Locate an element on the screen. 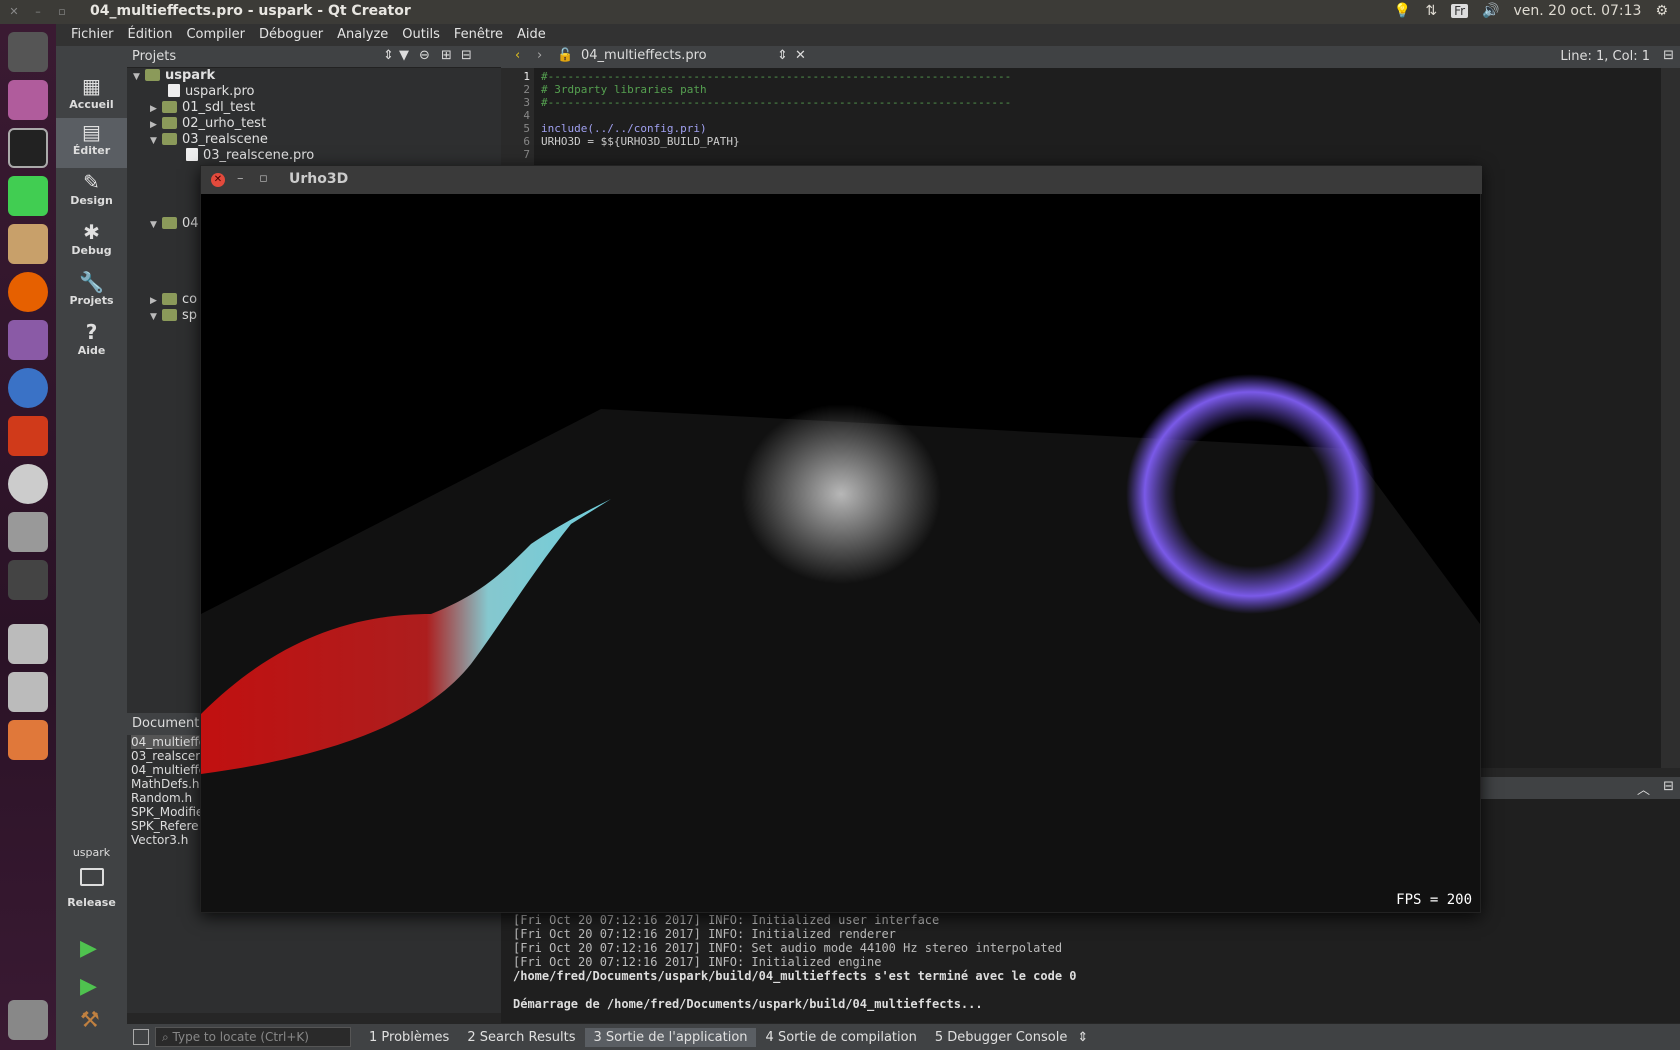  tree-item: ▼ uspark is located at coordinates (174, 75).